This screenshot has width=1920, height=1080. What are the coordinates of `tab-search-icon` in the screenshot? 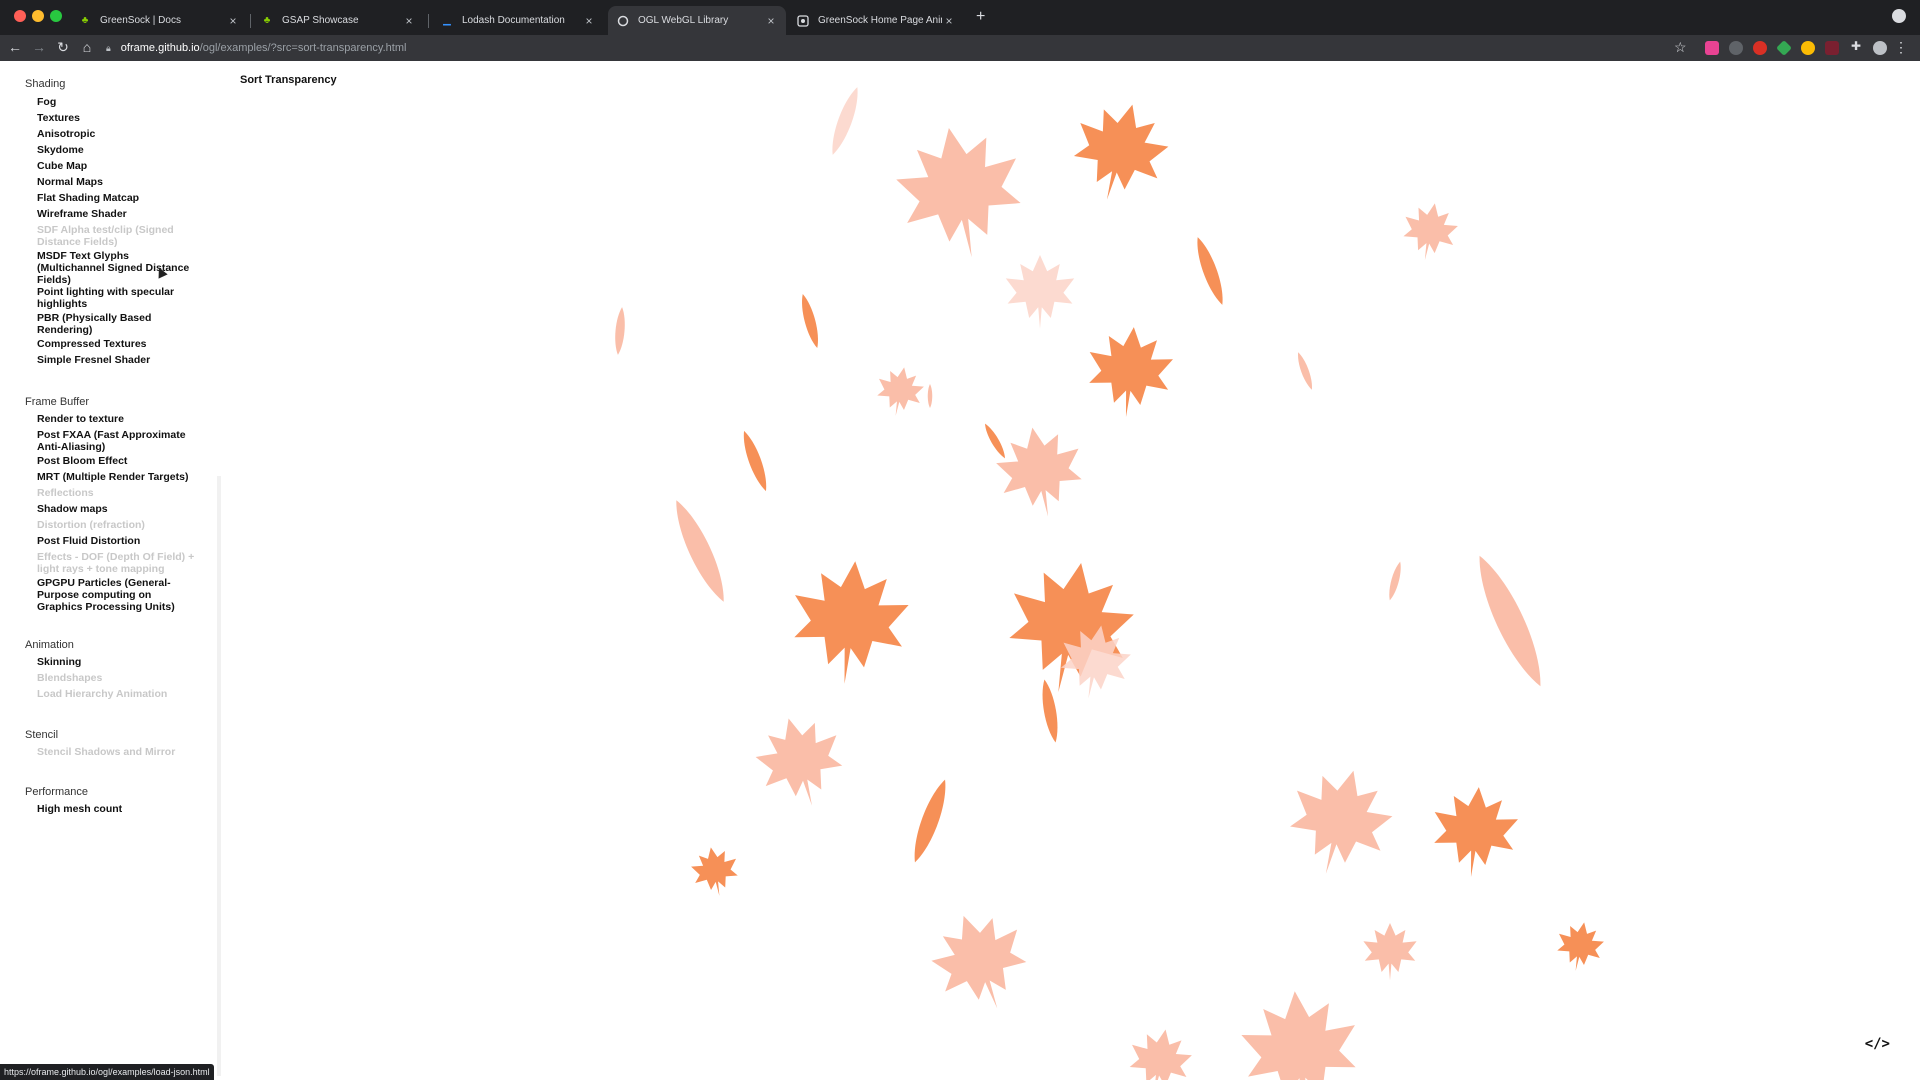 It's located at (1899, 16).